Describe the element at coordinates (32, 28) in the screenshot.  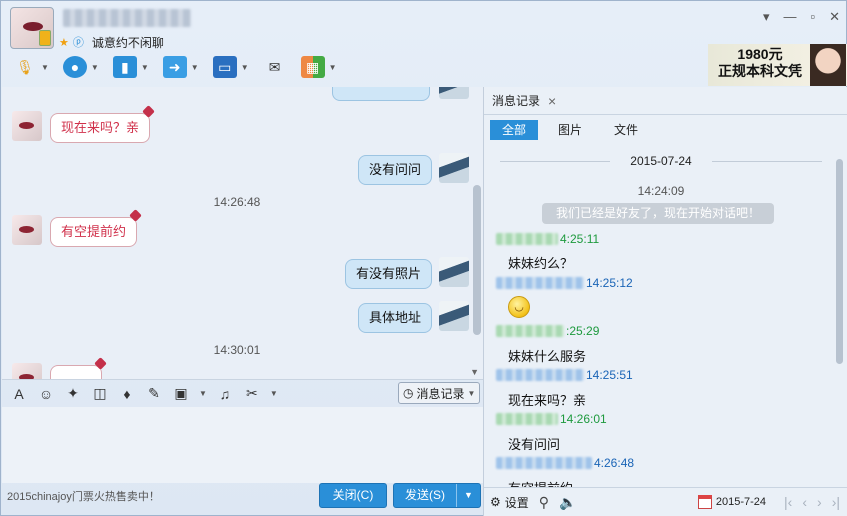
I see `contact-avatar` at that location.